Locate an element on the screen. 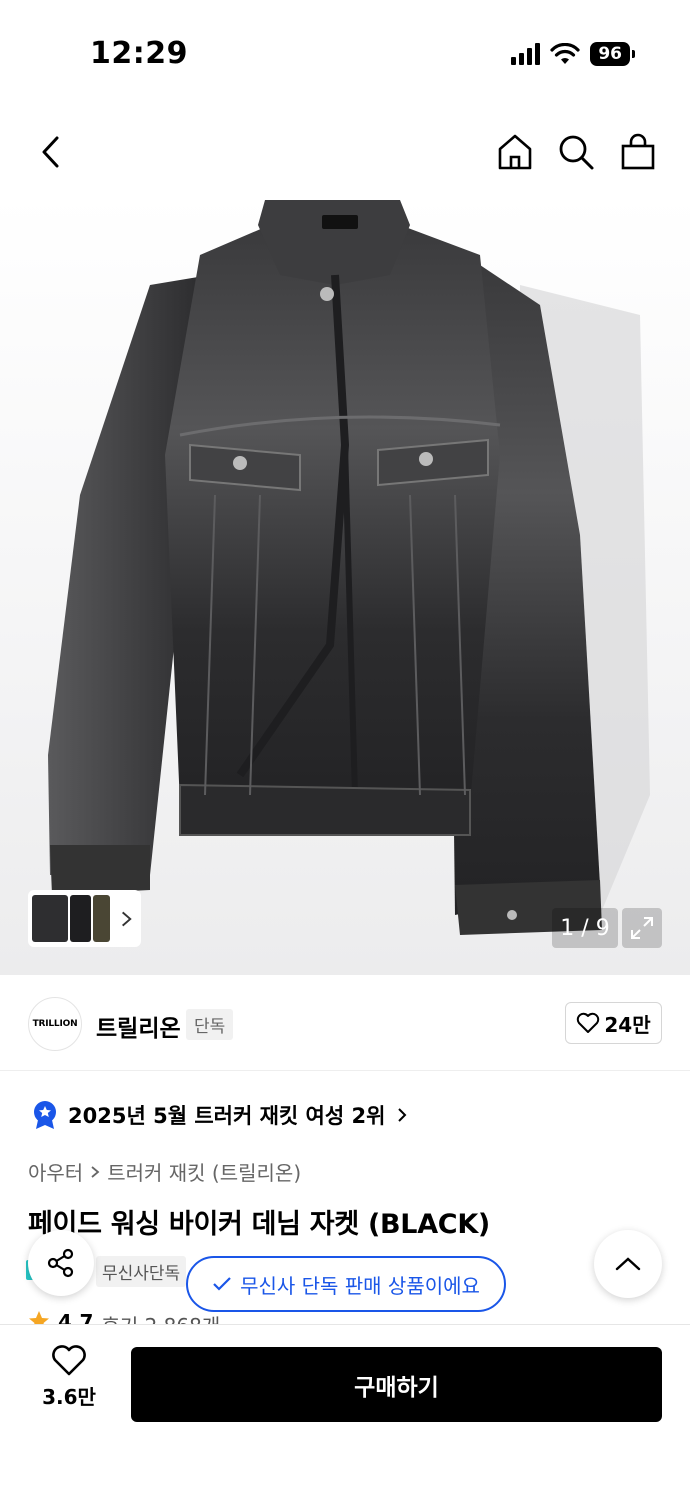  top-nav-bar is located at coordinates (345, 152).